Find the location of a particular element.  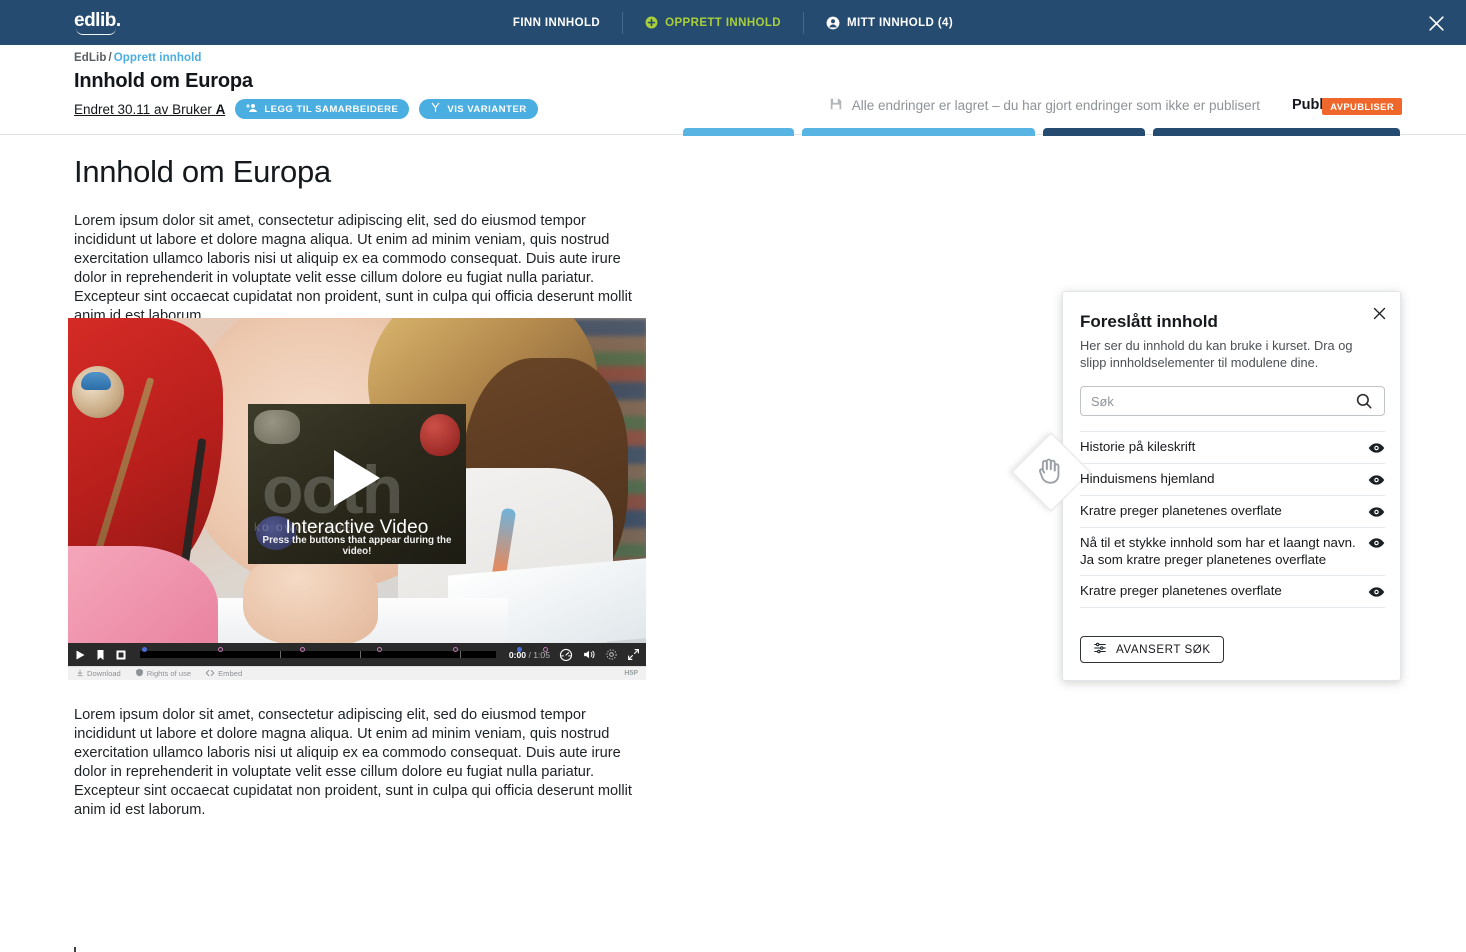

add-collaborators-label: LEGG TIL SAMARBEIDERE is located at coordinates (331, 109).